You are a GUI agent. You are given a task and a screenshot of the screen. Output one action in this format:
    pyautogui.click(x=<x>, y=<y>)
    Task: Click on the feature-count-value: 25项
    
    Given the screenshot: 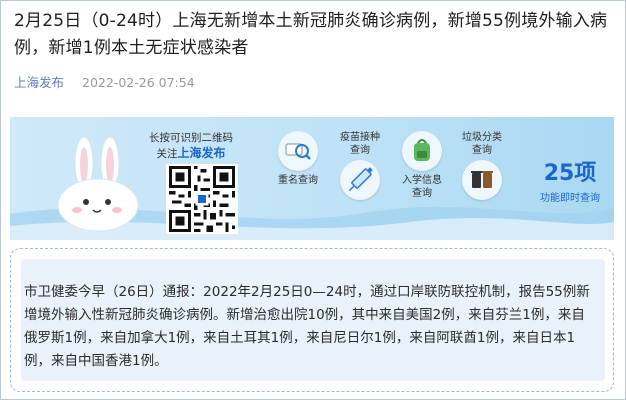 What is the action you would take?
    pyautogui.click(x=570, y=173)
    